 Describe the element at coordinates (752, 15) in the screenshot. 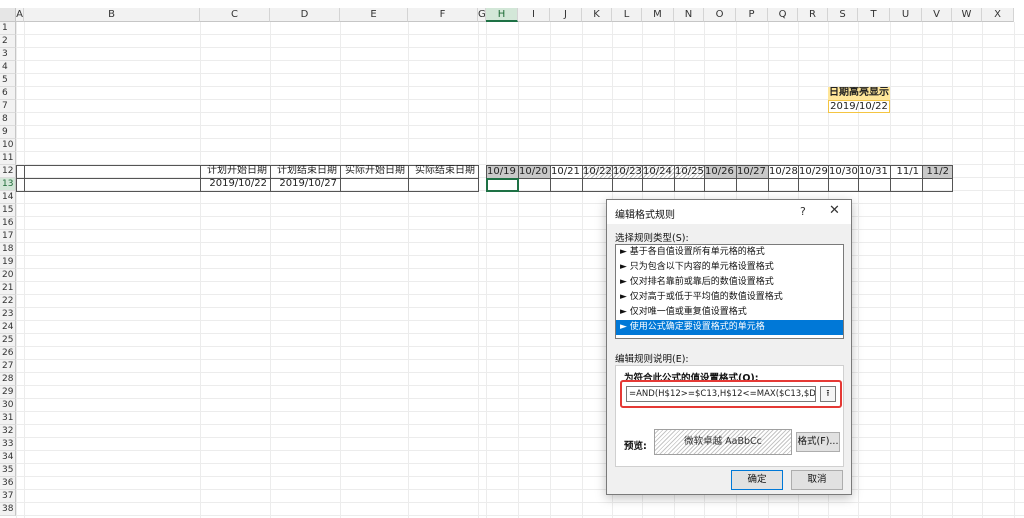

I see `column-header-p: P` at that location.